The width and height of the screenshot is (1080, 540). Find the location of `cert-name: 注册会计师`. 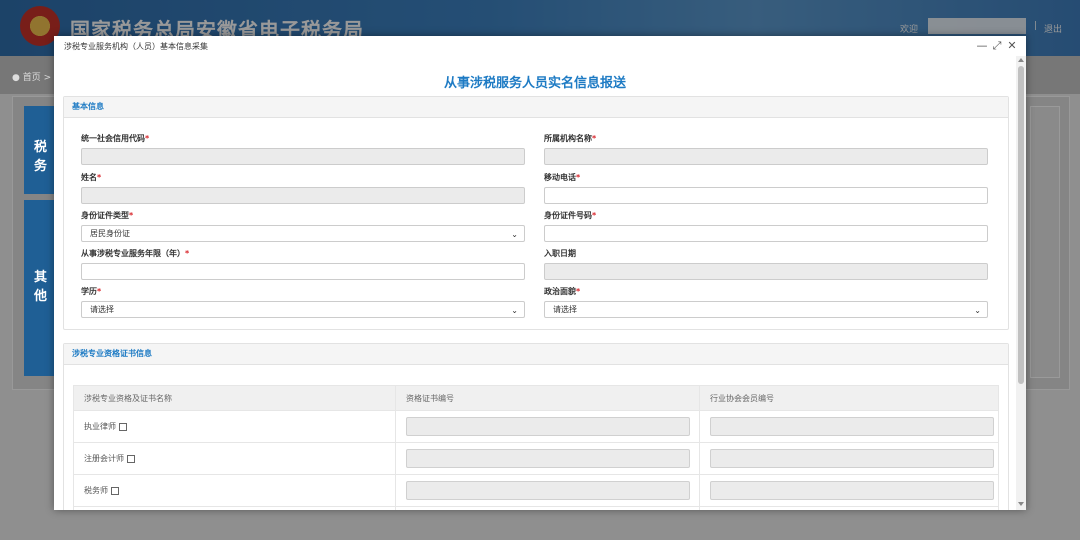

cert-name: 注册会计师 is located at coordinates (104, 458).